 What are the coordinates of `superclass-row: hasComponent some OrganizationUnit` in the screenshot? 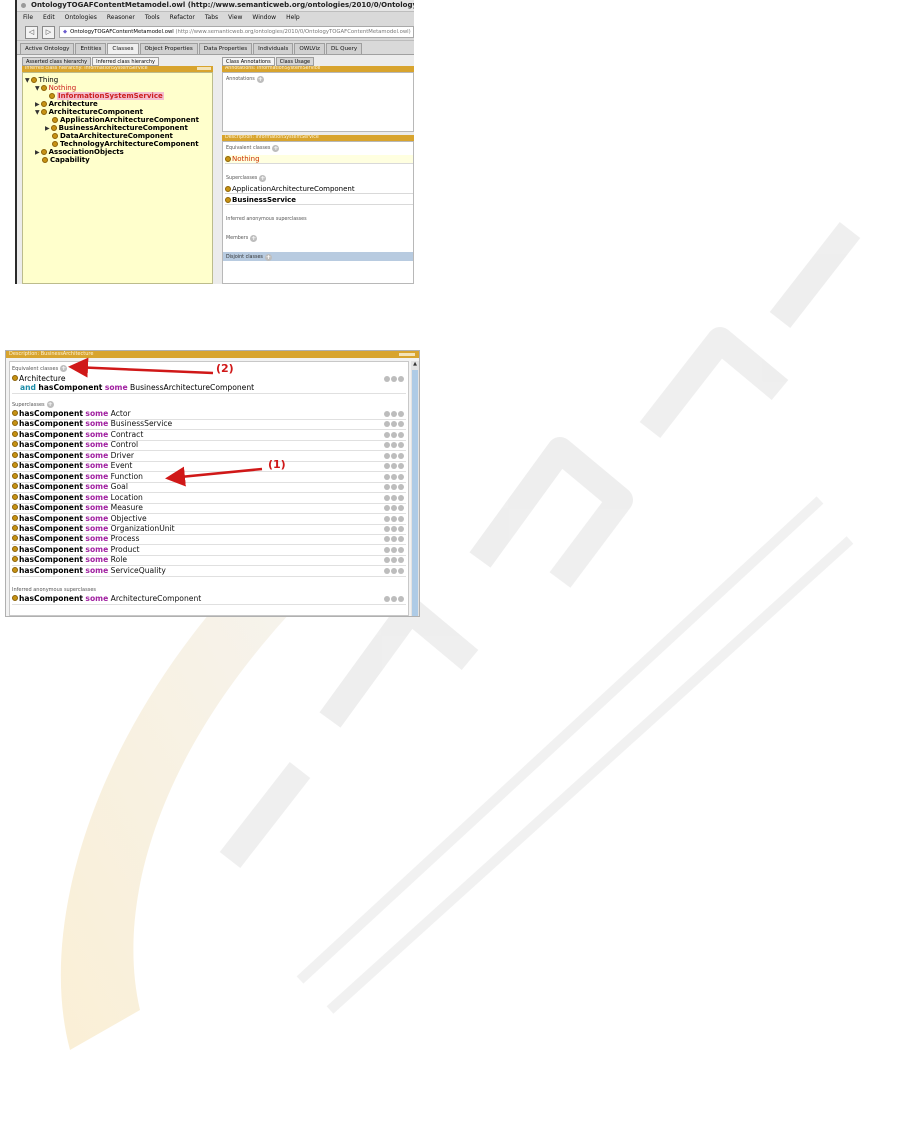 It's located at (209, 529).